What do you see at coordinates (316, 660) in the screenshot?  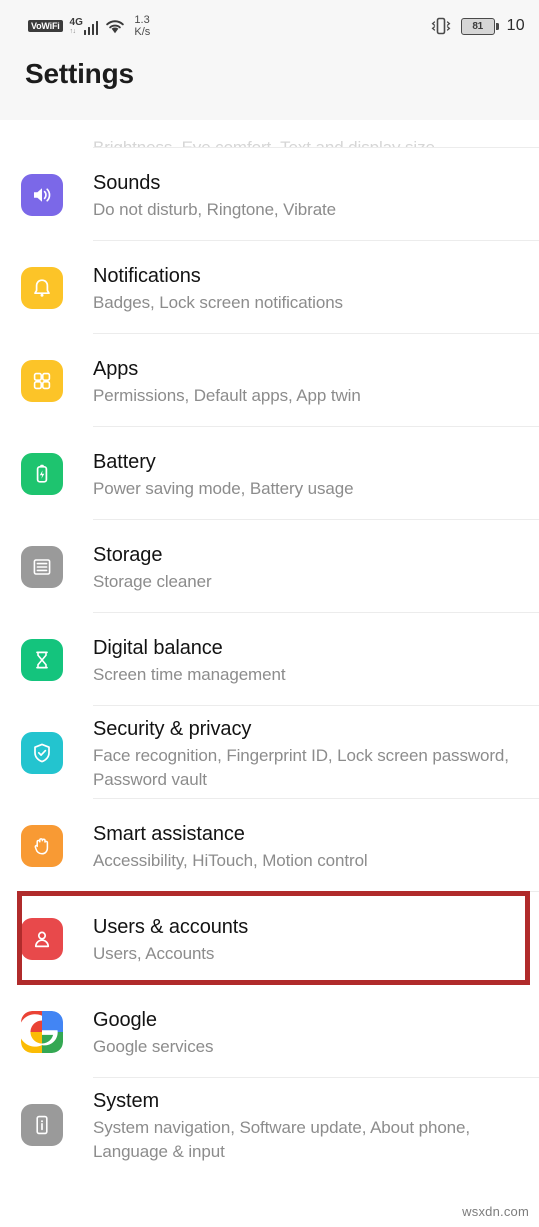 I see `settings-row-body: Digital balance Screen time management` at bounding box center [316, 660].